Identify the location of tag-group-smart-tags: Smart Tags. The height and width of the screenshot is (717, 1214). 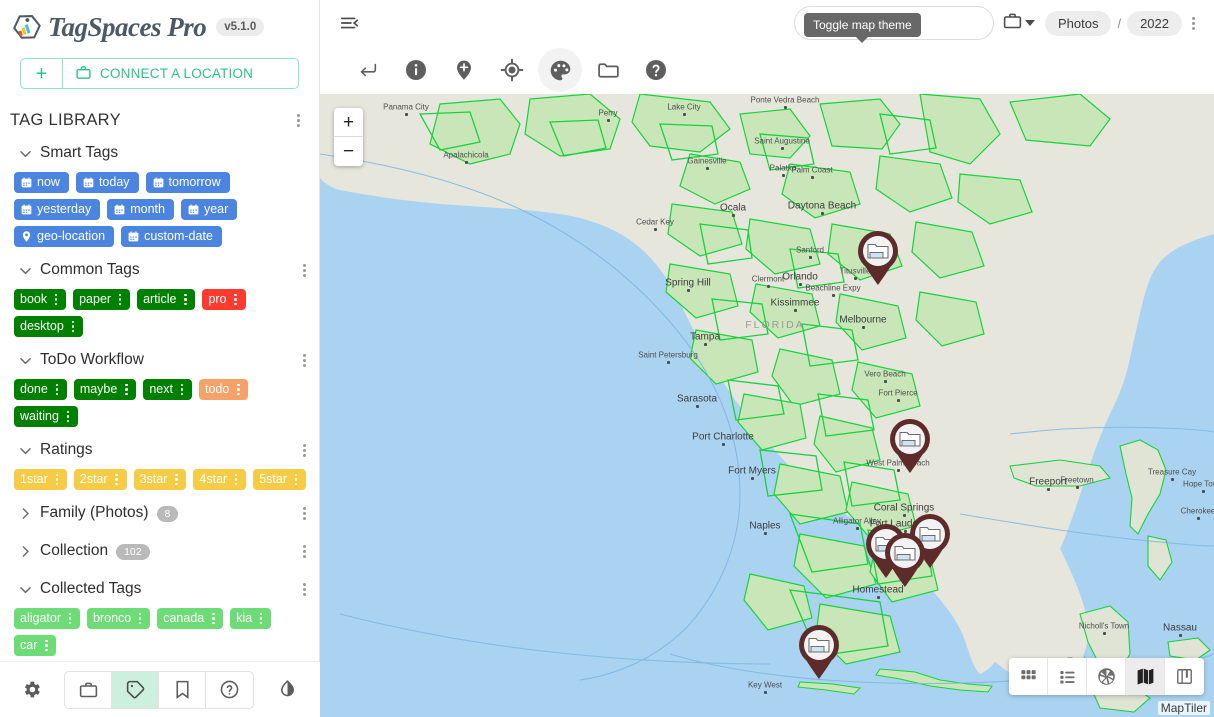
(159, 153).